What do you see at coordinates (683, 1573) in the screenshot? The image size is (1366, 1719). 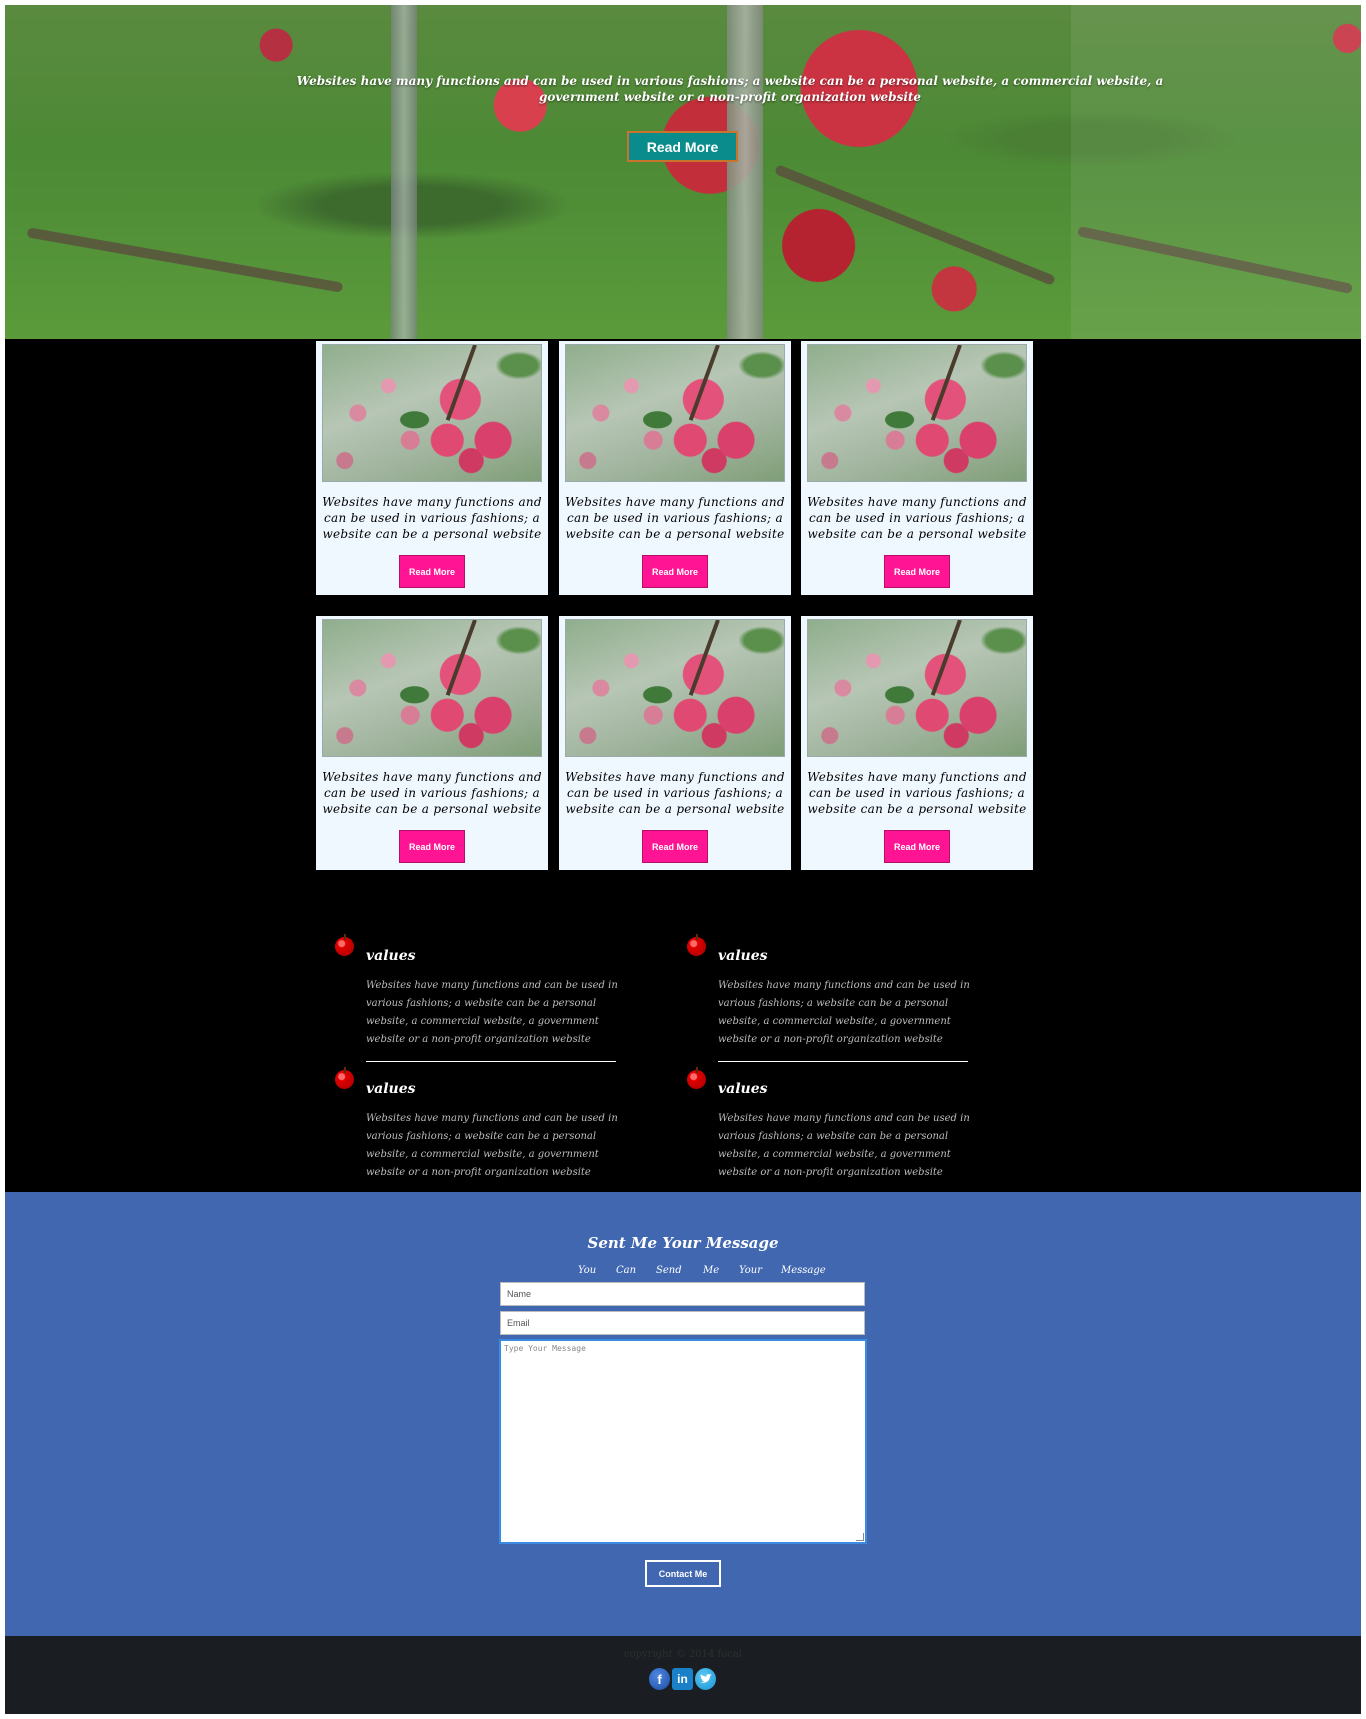 I see `contact-me-button: Contact Me` at bounding box center [683, 1573].